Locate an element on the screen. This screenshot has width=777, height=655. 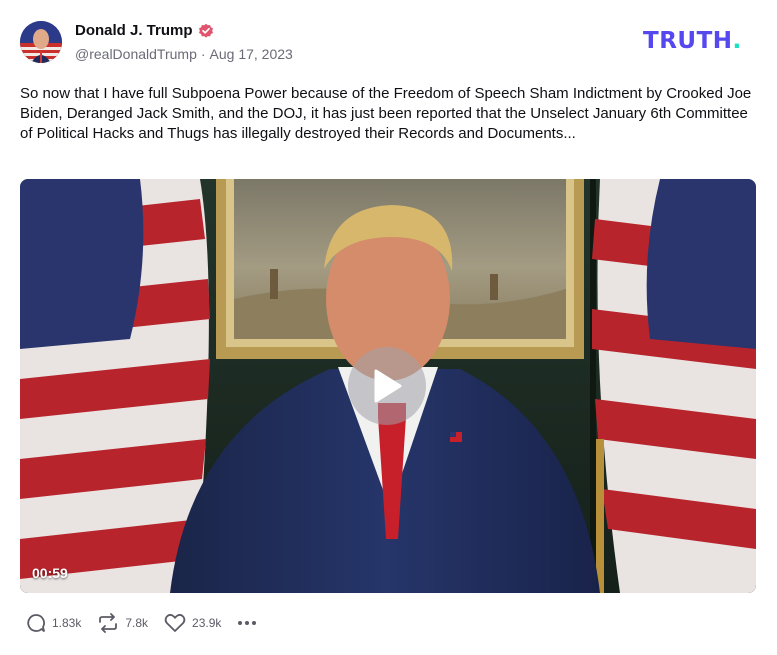
video-duration: 00:59 is located at coordinates (50, 573).